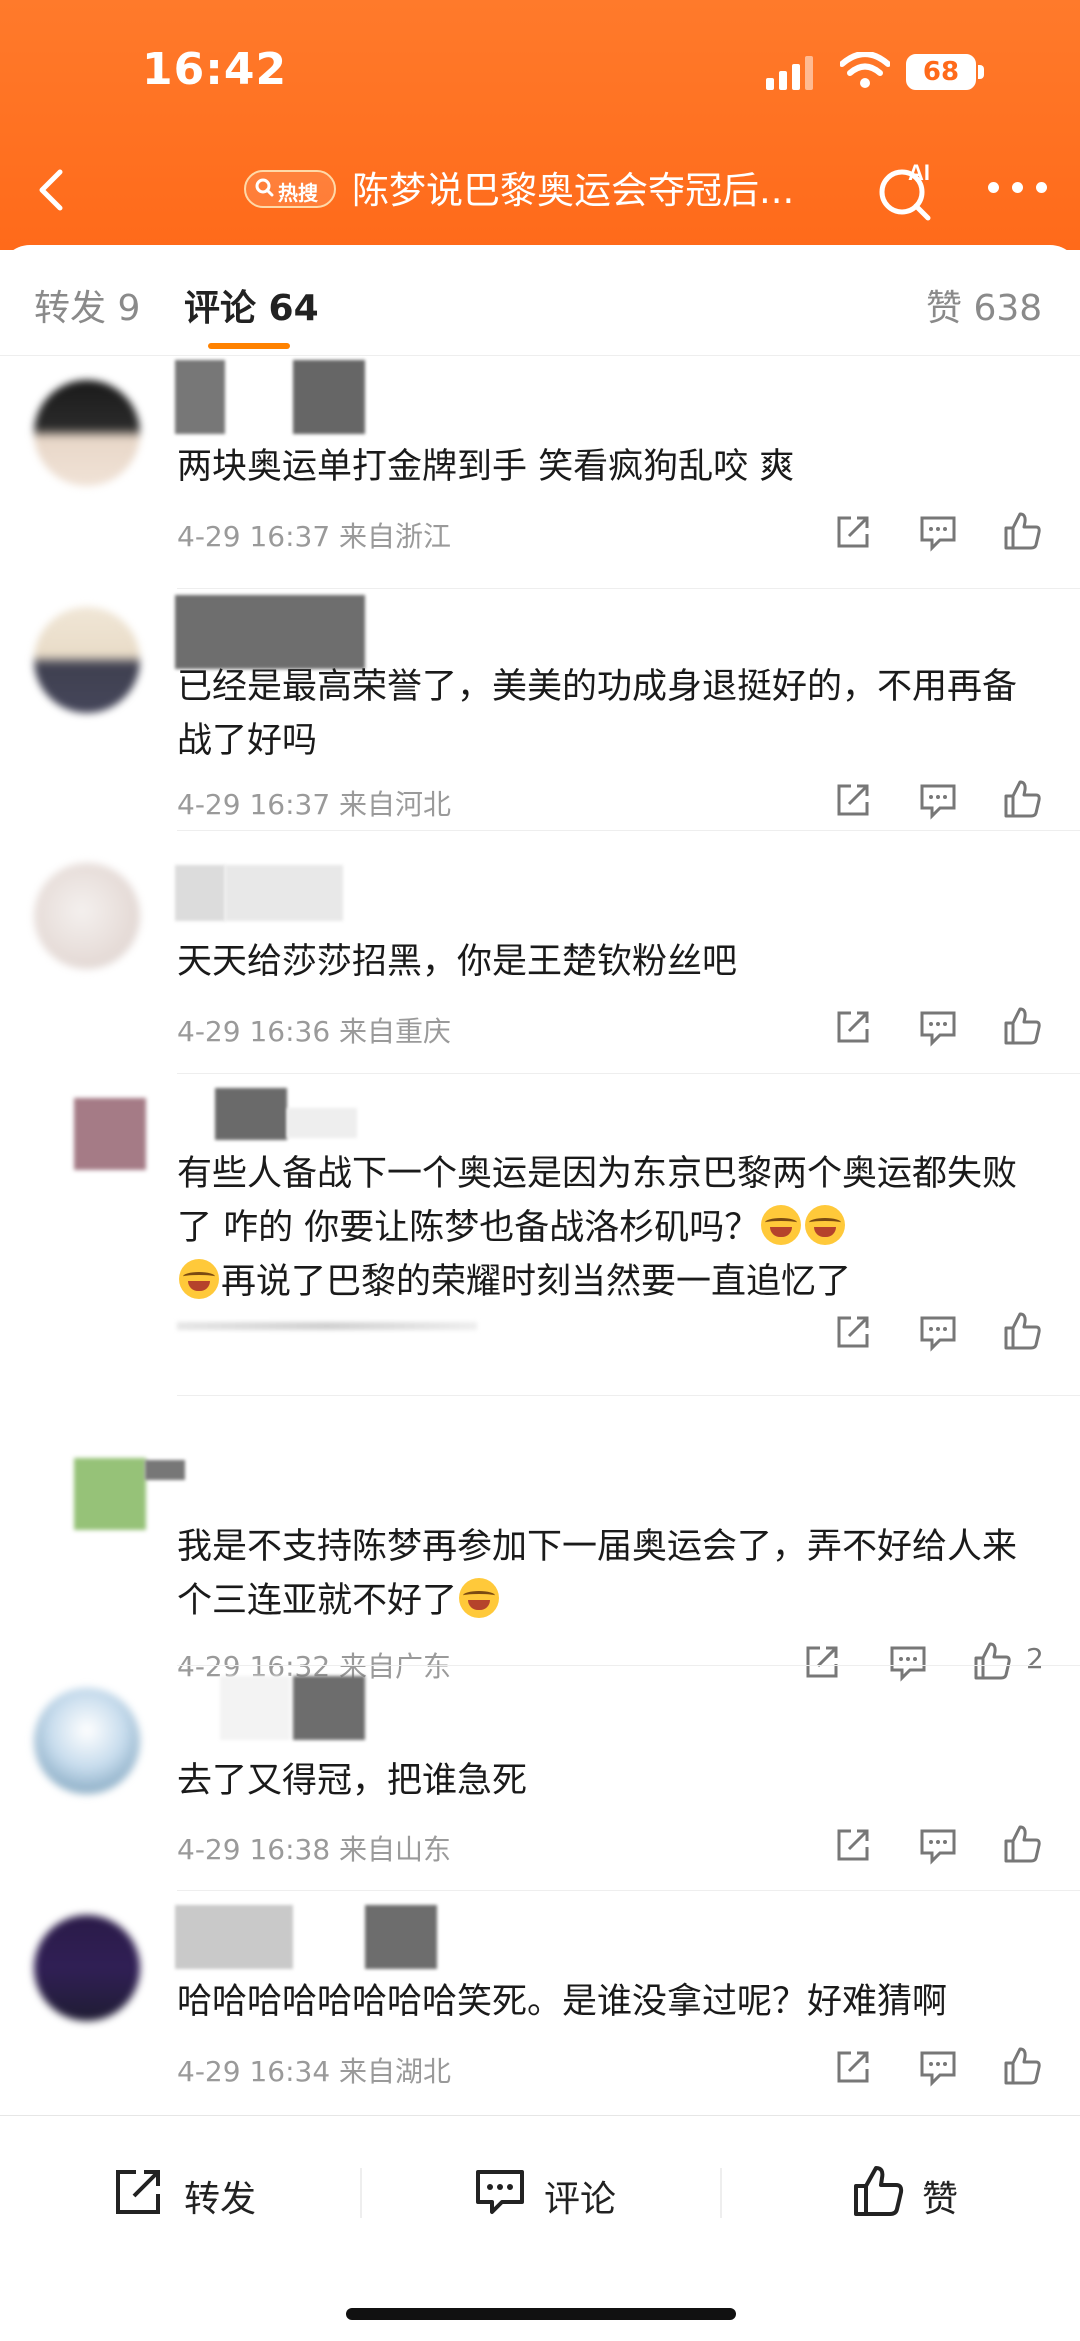 Image resolution: width=1080 pixels, height=2341 pixels. Describe the element at coordinates (251, 305) in the screenshot. I see `tab-comments: 评论 64` at that location.